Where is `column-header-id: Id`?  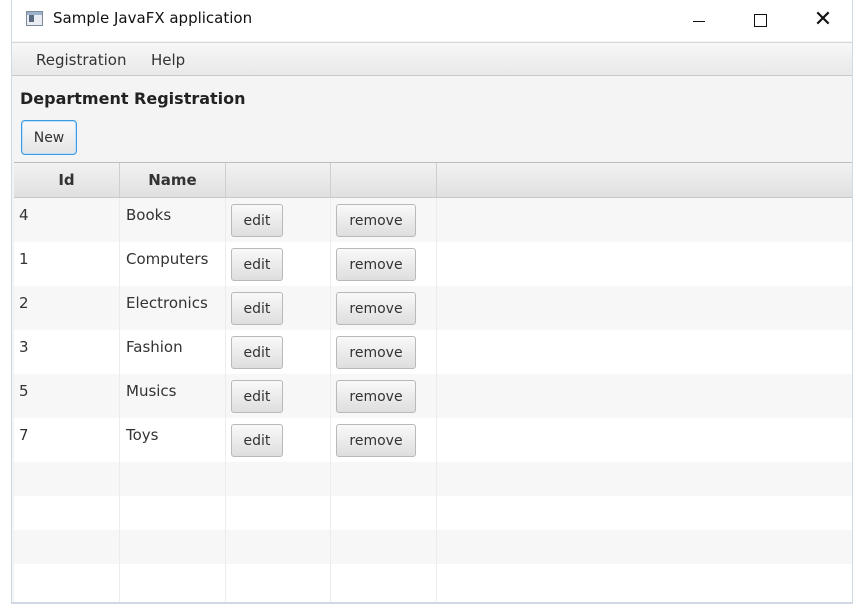
column-header-id: Id is located at coordinates (67, 180).